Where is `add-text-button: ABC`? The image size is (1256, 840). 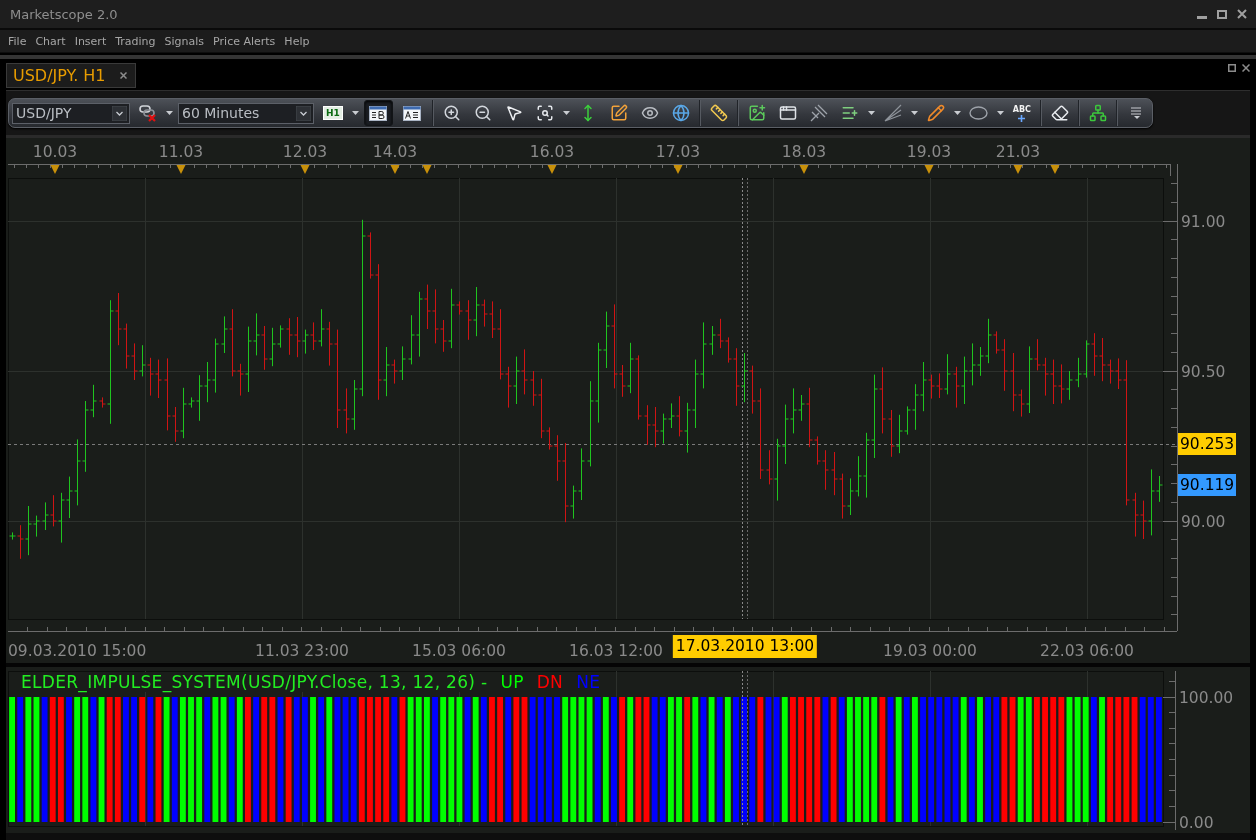
add-text-button: ABC is located at coordinates (1021, 113).